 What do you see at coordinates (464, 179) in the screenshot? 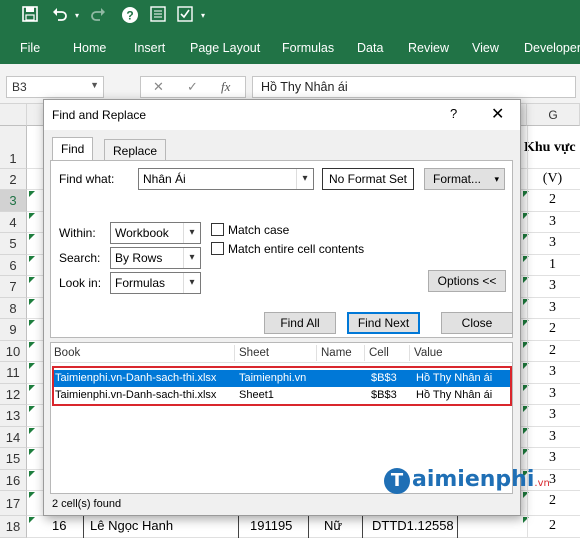
I see `format-button: Format... ▾` at bounding box center [464, 179].